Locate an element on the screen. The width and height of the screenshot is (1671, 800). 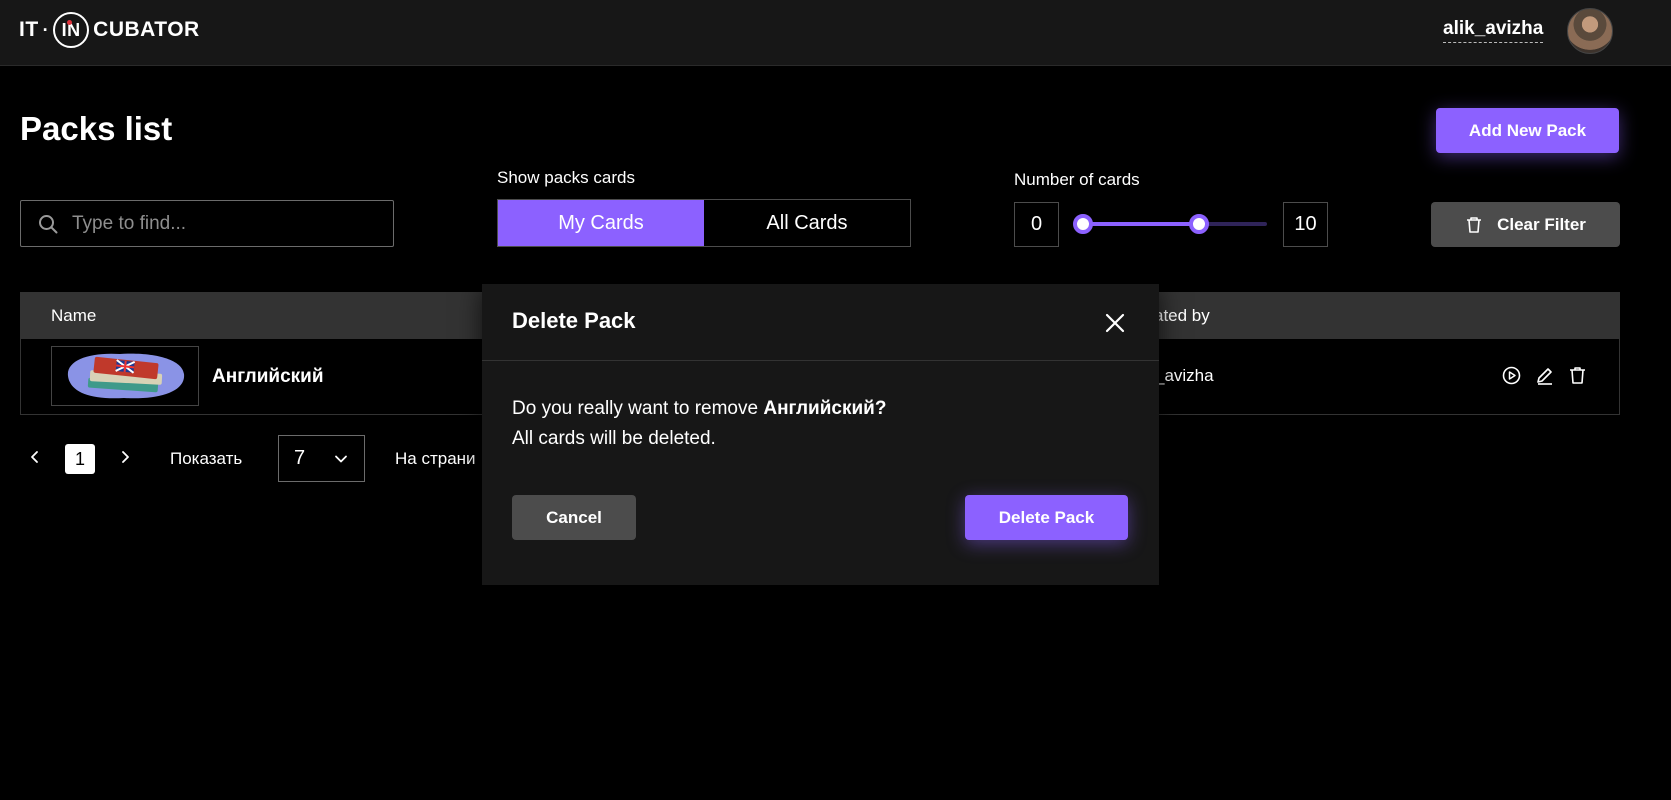
logo: IT · IN CUBATOR is located at coordinates (109, 30).